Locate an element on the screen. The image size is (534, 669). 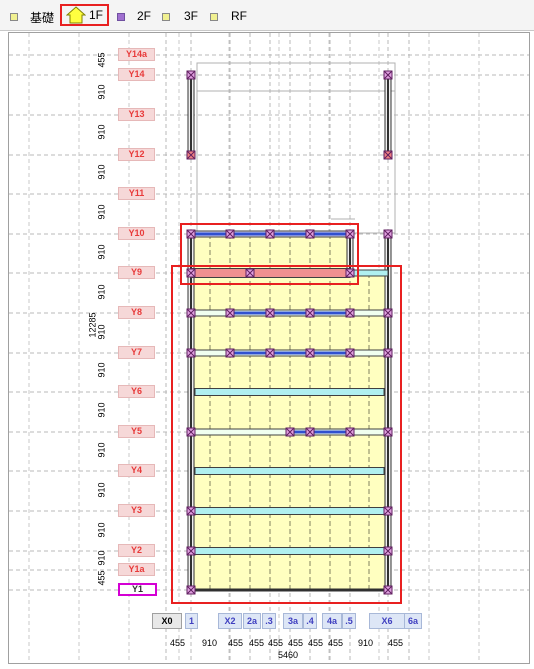
row-label-y5: Y5 is located at coordinates (136, 431).